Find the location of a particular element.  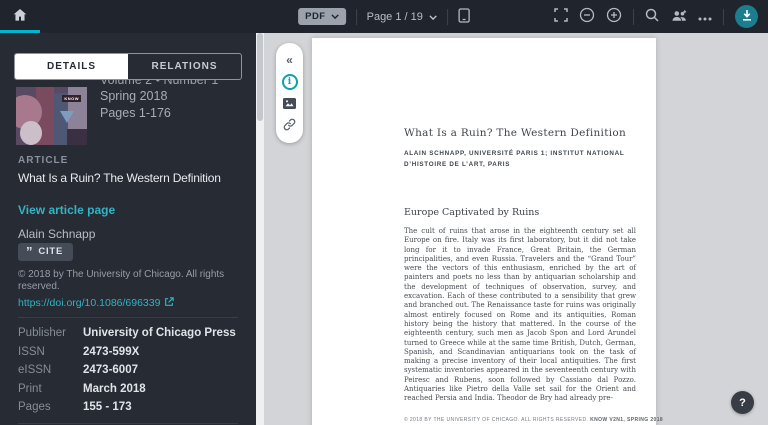

metadata-value: 2473-599X is located at coordinates (111, 351).